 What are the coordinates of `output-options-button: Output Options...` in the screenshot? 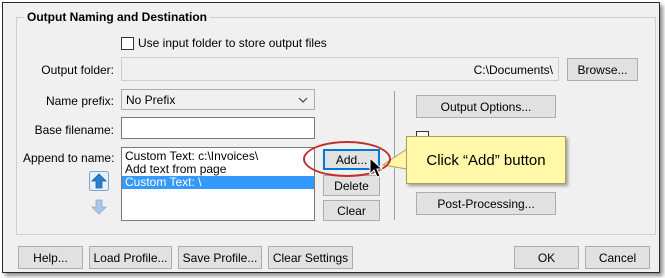 It's located at (486, 106).